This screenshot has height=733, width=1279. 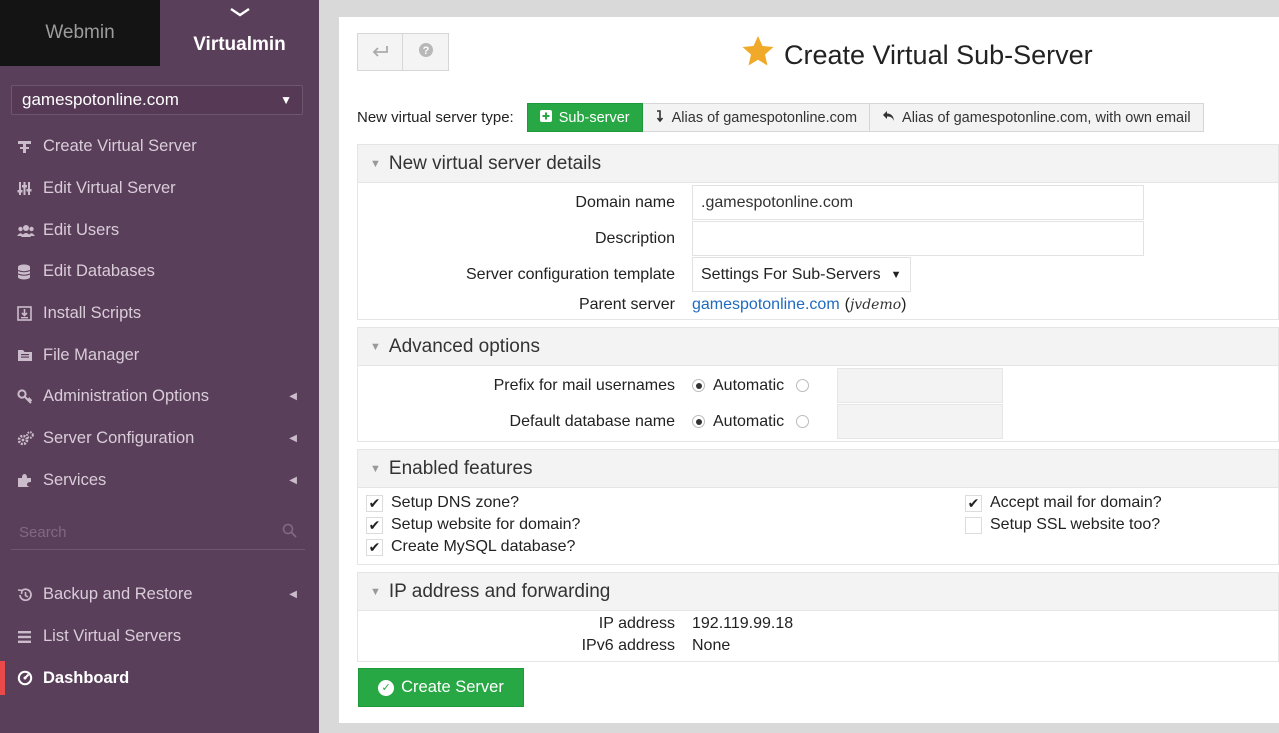 I want to click on ipv6-address-value: None, so click(x=711, y=645).